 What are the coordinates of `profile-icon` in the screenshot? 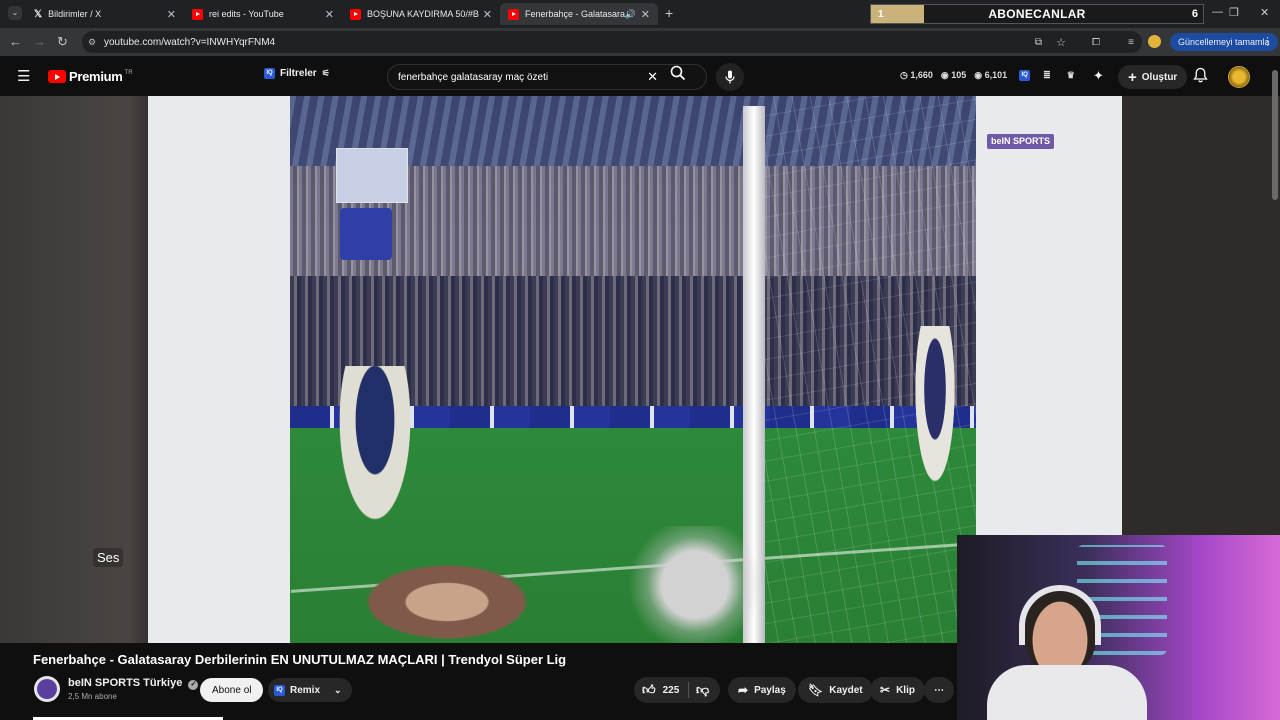 It's located at (1154, 41).